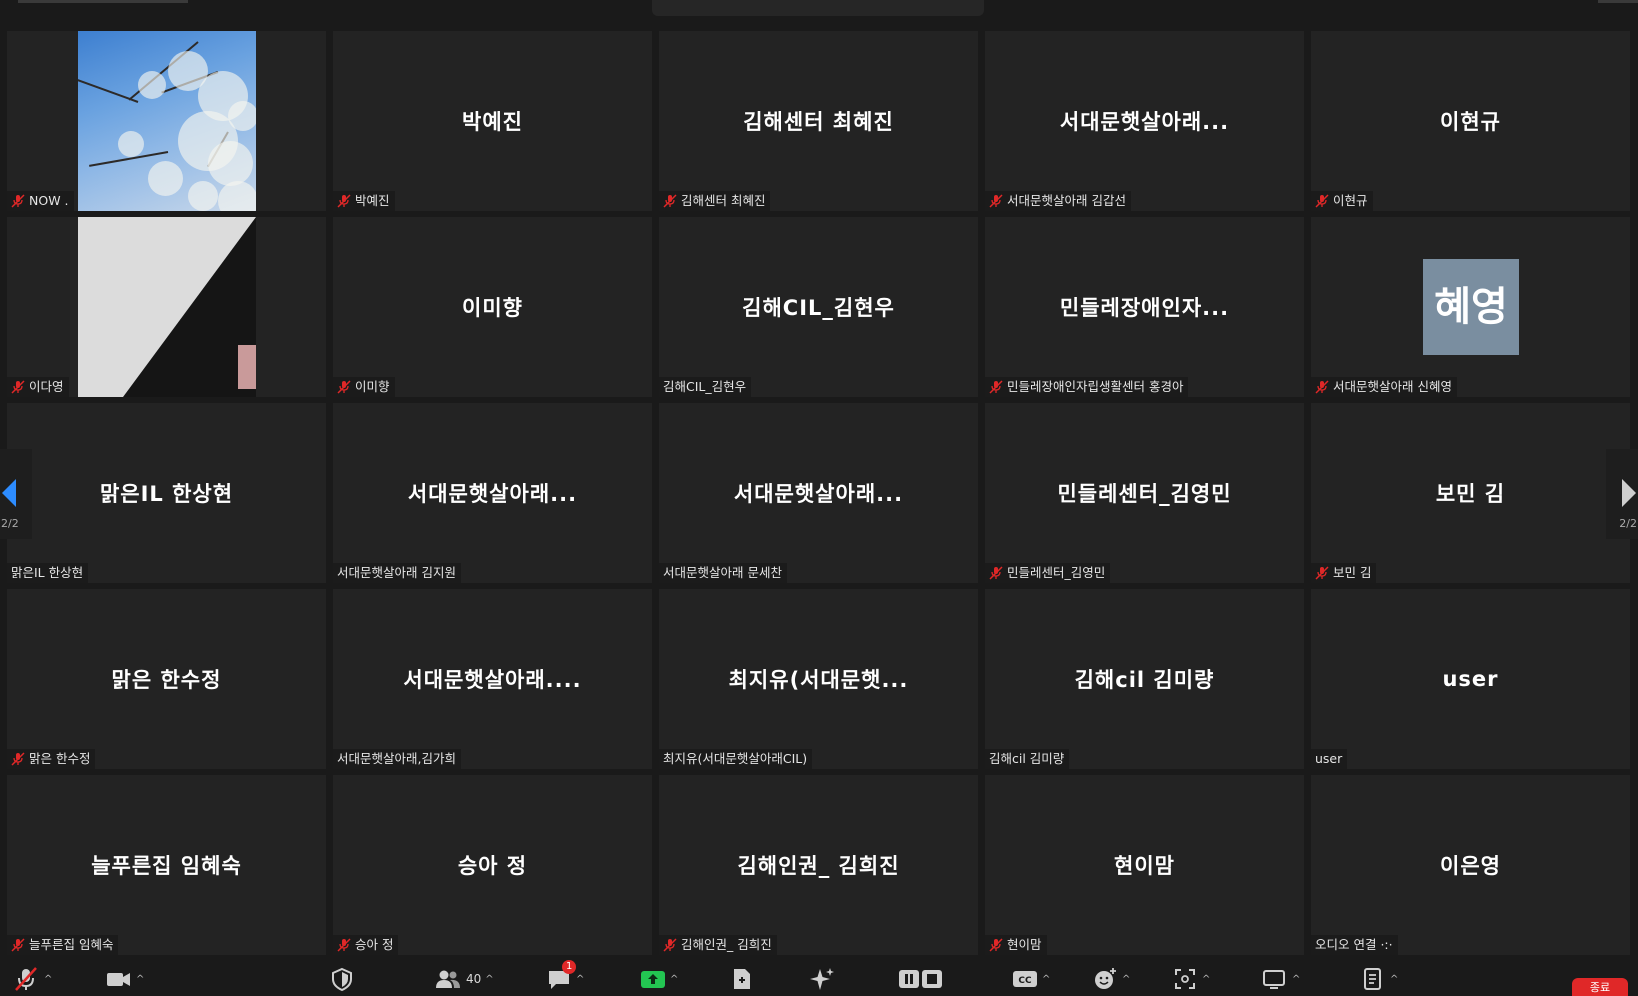 The width and height of the screenshot is (1638, 996). What do you see at coordinates (723, 200) in the screenshot?
I see `participant-label-text: 김해센터 최혜진` at bounding box center [723, 200].